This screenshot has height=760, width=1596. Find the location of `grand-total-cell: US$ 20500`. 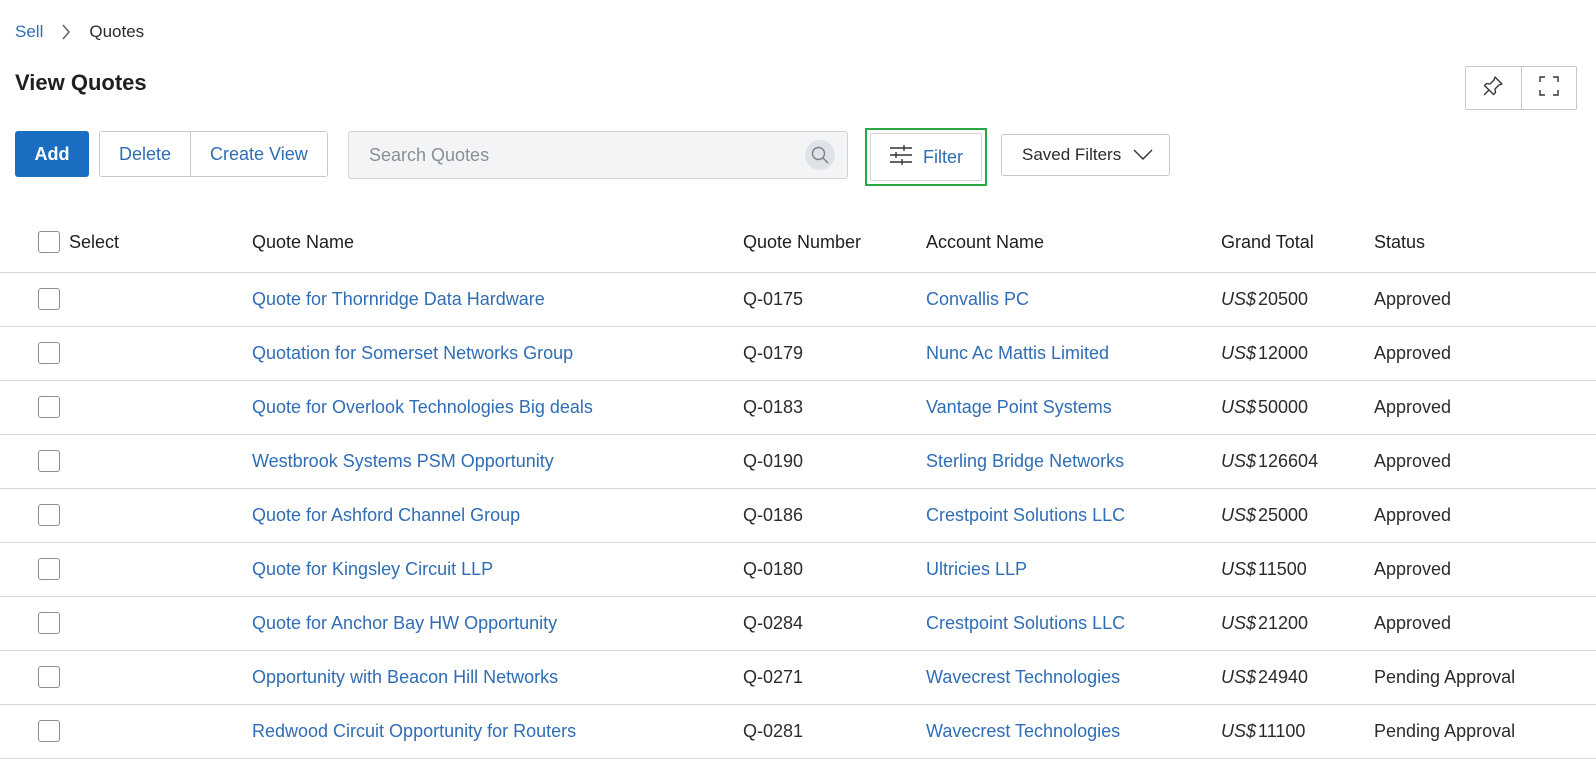

grand-total-cell: US$ 20500 is located at coordinates (1297, 299).